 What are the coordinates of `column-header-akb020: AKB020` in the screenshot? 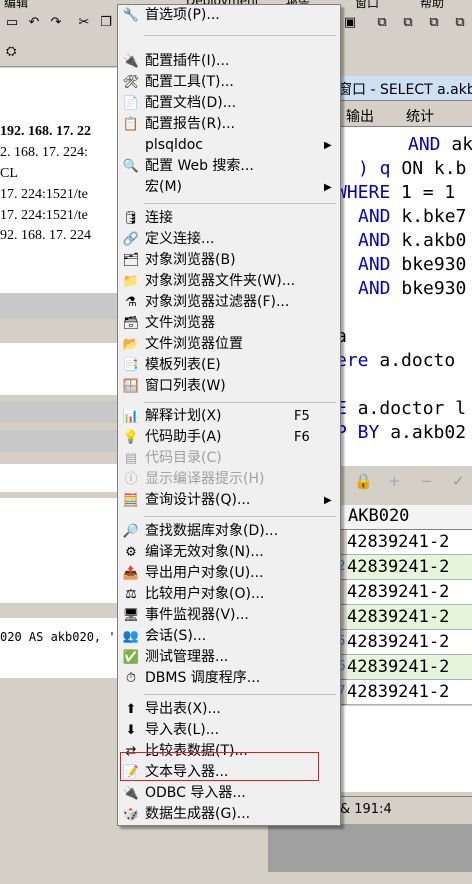 It's located at (378, 516).